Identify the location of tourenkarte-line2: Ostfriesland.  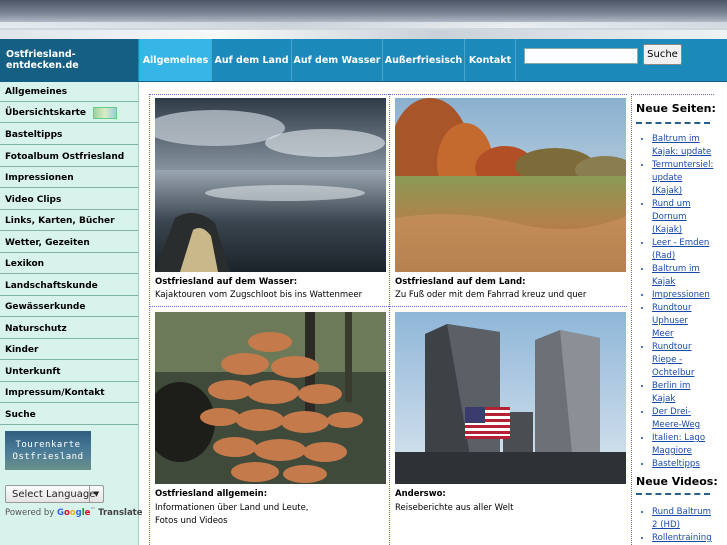
(48, 457).